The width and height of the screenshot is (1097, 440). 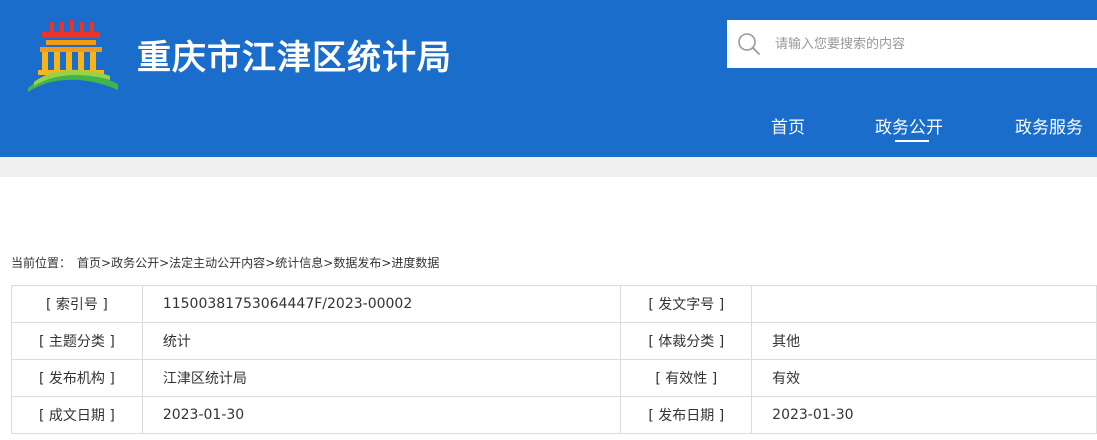 What do you see at coordinates (135, 263) in the screenshot?
I see `breadcrumb-item-government-affairs: 政务公开` at bounding box center [135, 263].